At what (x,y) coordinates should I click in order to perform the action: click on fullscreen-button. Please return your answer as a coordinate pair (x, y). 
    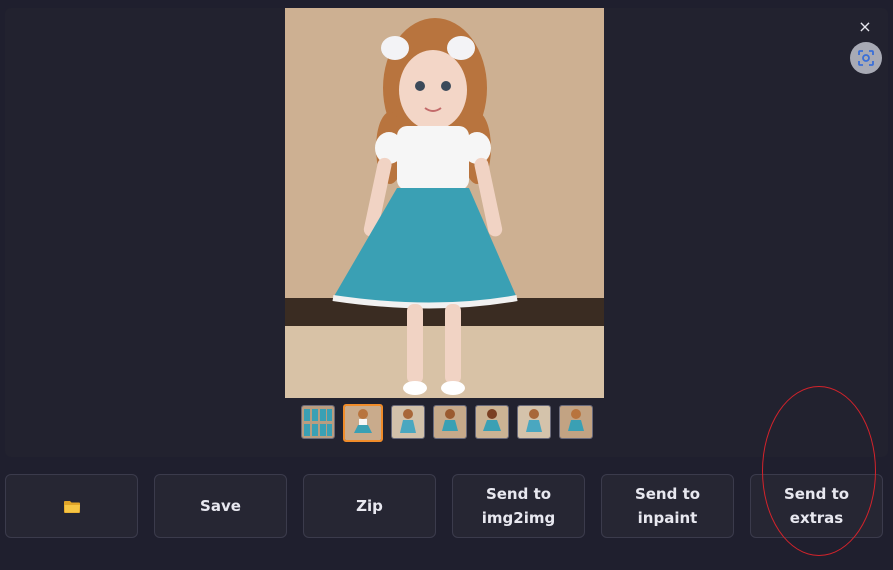
    Looking at the image, I should click on (866, 58).